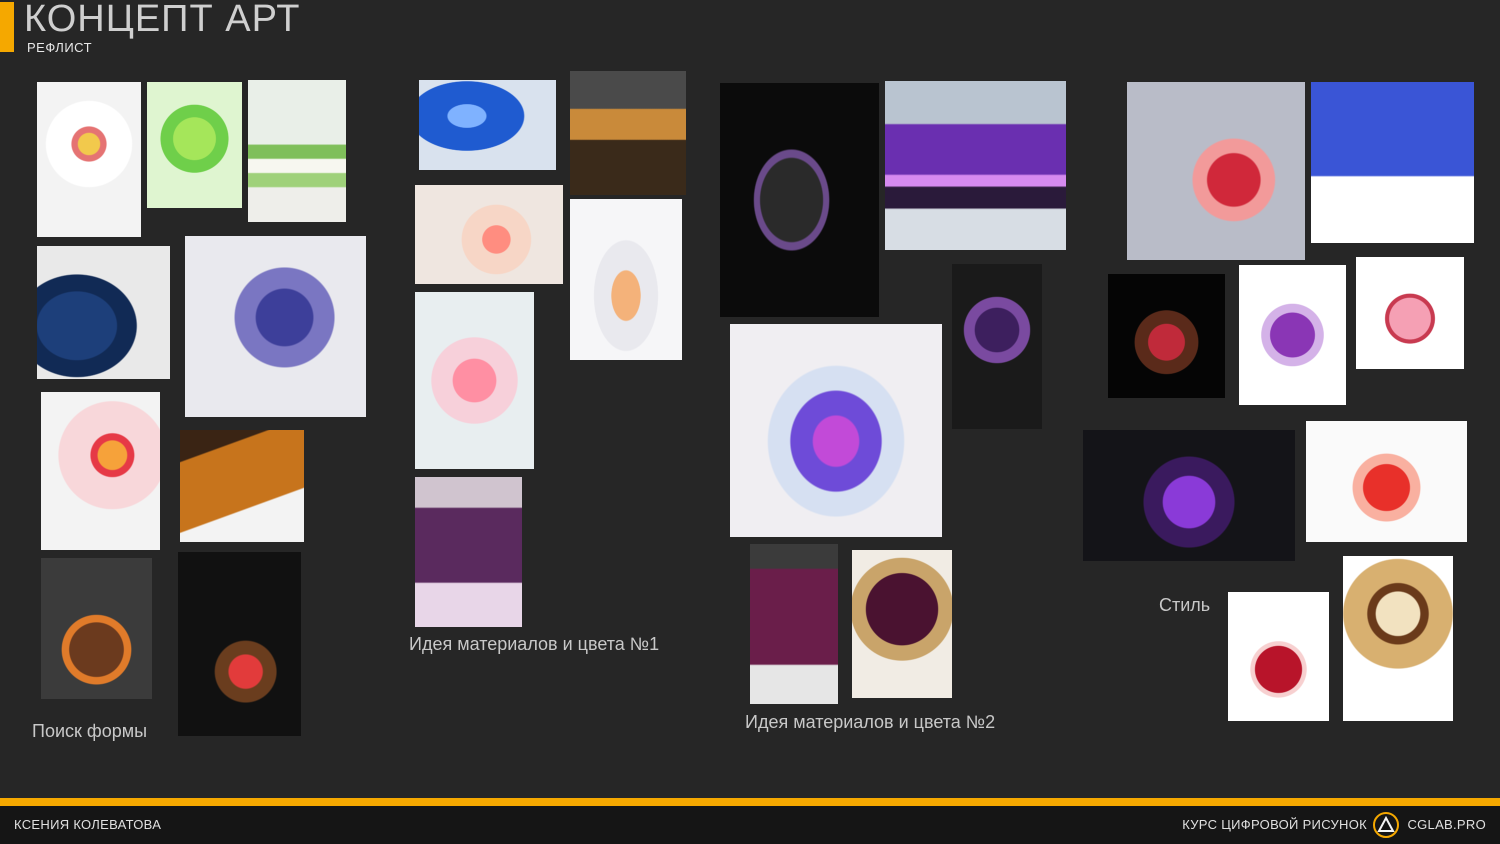 Image resolution: width=1500 pixels, height=844 pixels. What do you see at coordinates (534, 644) in the screenshot?
I see `group-label-materials-1: Идея материалов и цвета №1` at bounding box center [534, 644].